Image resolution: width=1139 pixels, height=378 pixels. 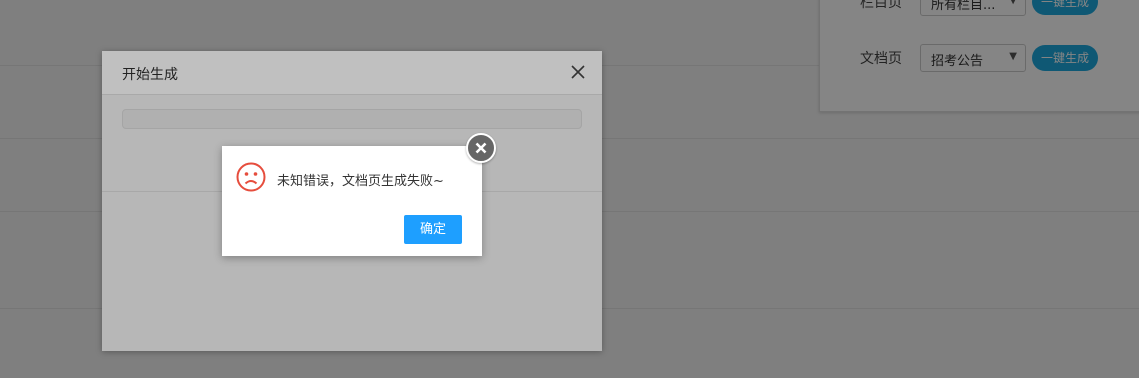 I want to click on close-icon, so click(x=578, y=73).